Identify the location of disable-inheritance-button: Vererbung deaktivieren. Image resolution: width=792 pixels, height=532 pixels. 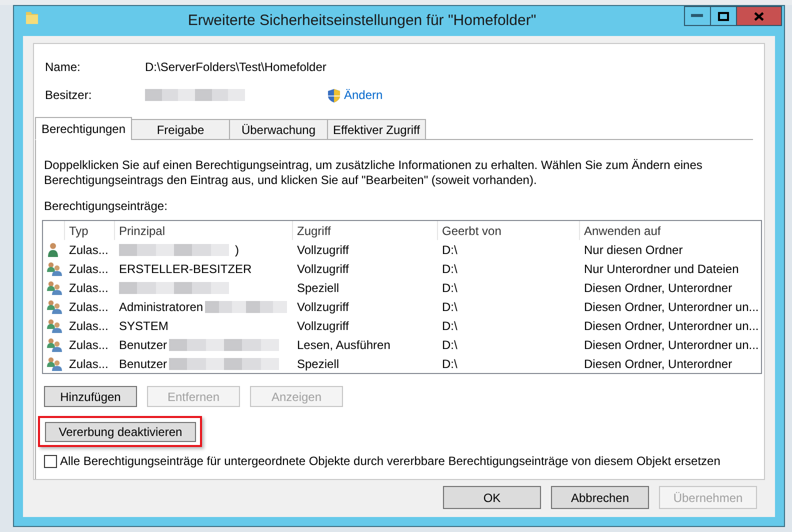
(120, 432).